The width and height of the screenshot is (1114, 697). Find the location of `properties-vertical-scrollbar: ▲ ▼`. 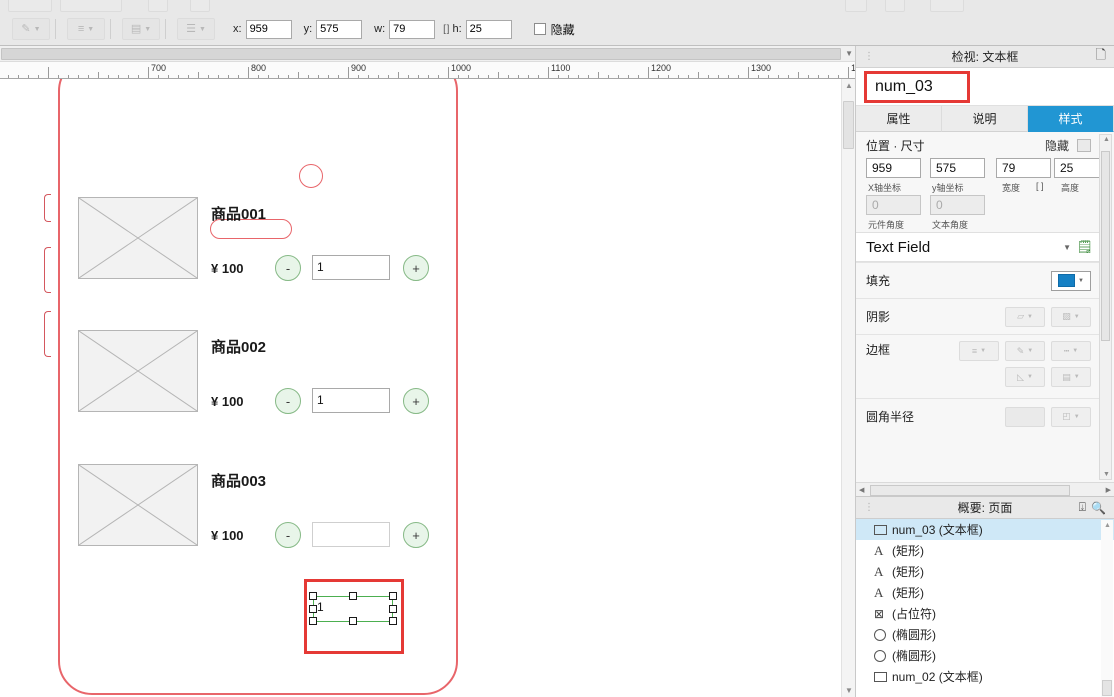

properties-vertical-scrollbar: ▲ ▼ is located at coordinates (1105, 307).